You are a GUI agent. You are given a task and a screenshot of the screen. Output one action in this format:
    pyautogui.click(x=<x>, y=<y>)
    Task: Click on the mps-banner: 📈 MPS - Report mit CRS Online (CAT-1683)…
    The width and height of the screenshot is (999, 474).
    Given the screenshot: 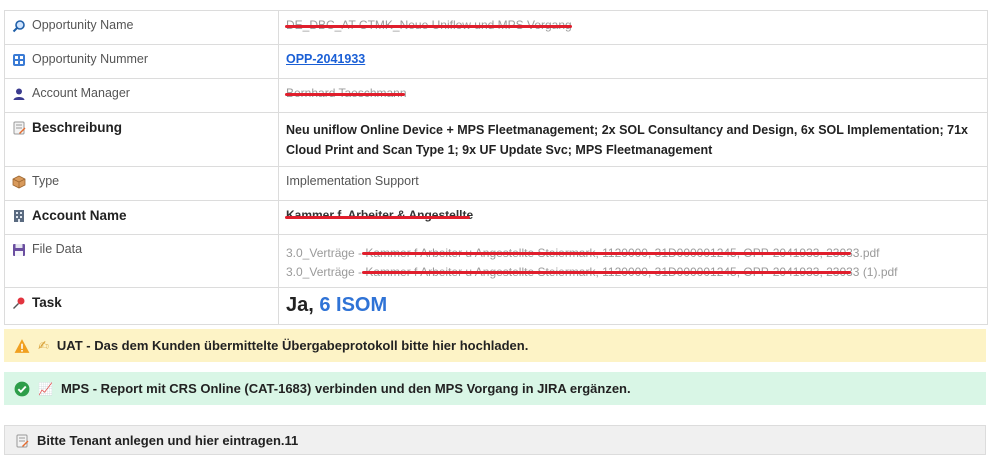 What is the action you would take?
    pyautogui.click(x=495, y=388)
    